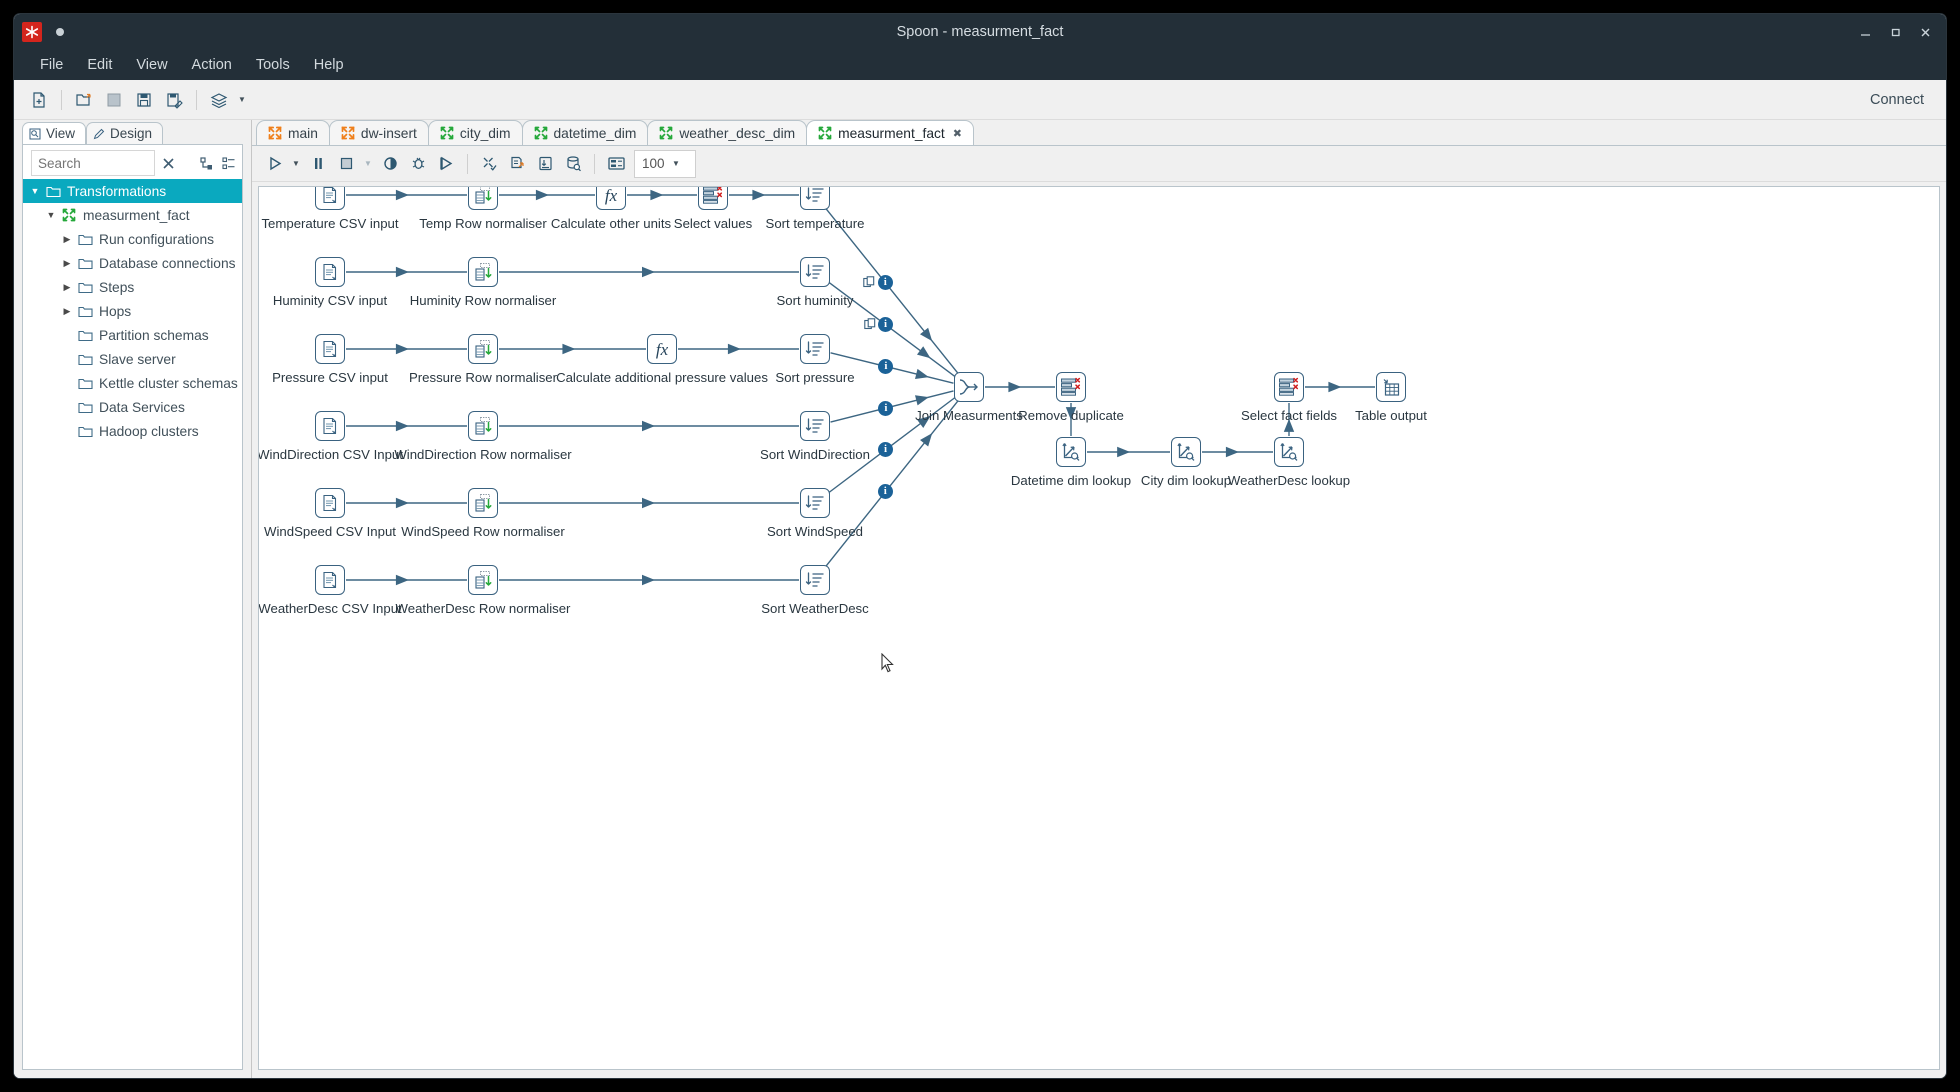 This screenshot has height=1092, width=1960. Describe the element at coordinates (649, 503) in the screenshot. I see `hop-wspd-norm-to-sort-wspd` at that location.